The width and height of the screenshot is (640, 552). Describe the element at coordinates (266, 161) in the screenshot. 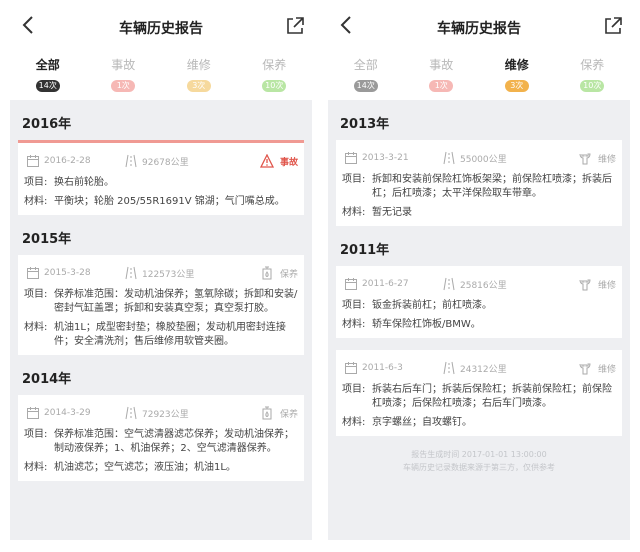

I see `warning-icon` at that location.